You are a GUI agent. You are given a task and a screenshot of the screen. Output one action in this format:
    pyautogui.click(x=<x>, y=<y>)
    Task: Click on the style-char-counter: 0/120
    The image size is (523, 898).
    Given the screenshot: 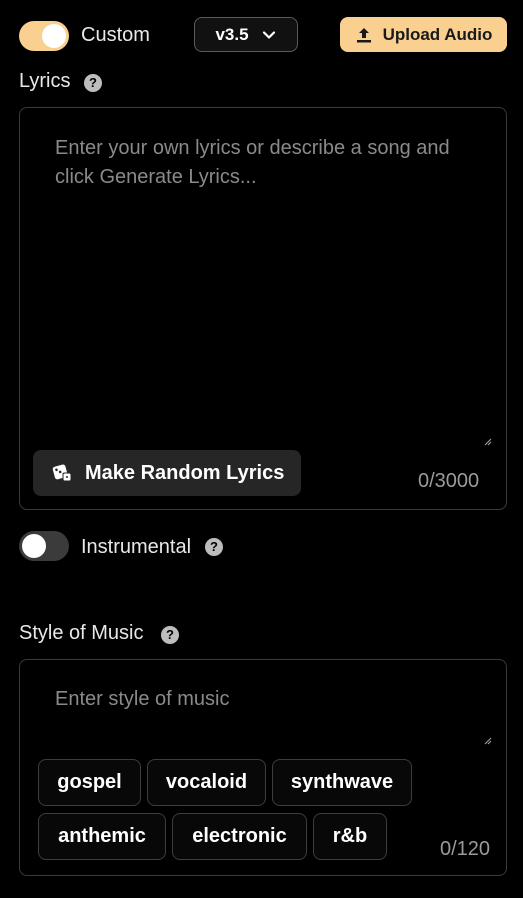 What is the action you would take?
    pyautogui.click(x=465, y=849)
    